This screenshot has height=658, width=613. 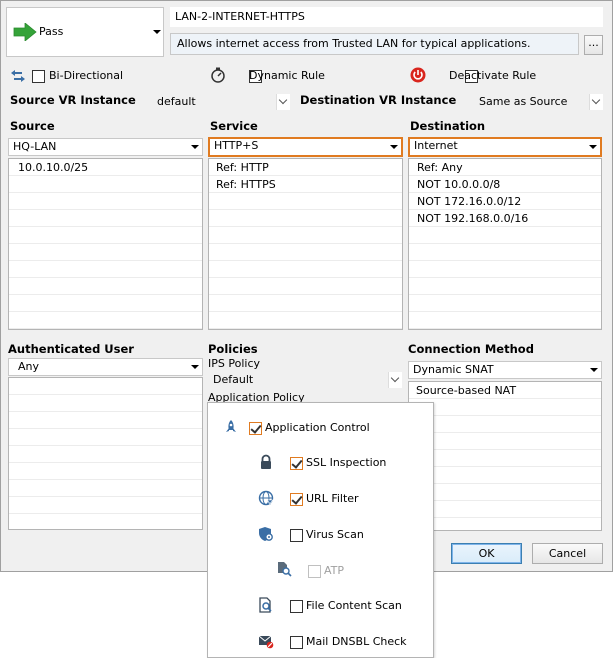 What do you see at coordinates (493, 75) in the screenshot?
I see `deactivate-rule-label: Deactivate Rule` at bounding box center [493, 75].